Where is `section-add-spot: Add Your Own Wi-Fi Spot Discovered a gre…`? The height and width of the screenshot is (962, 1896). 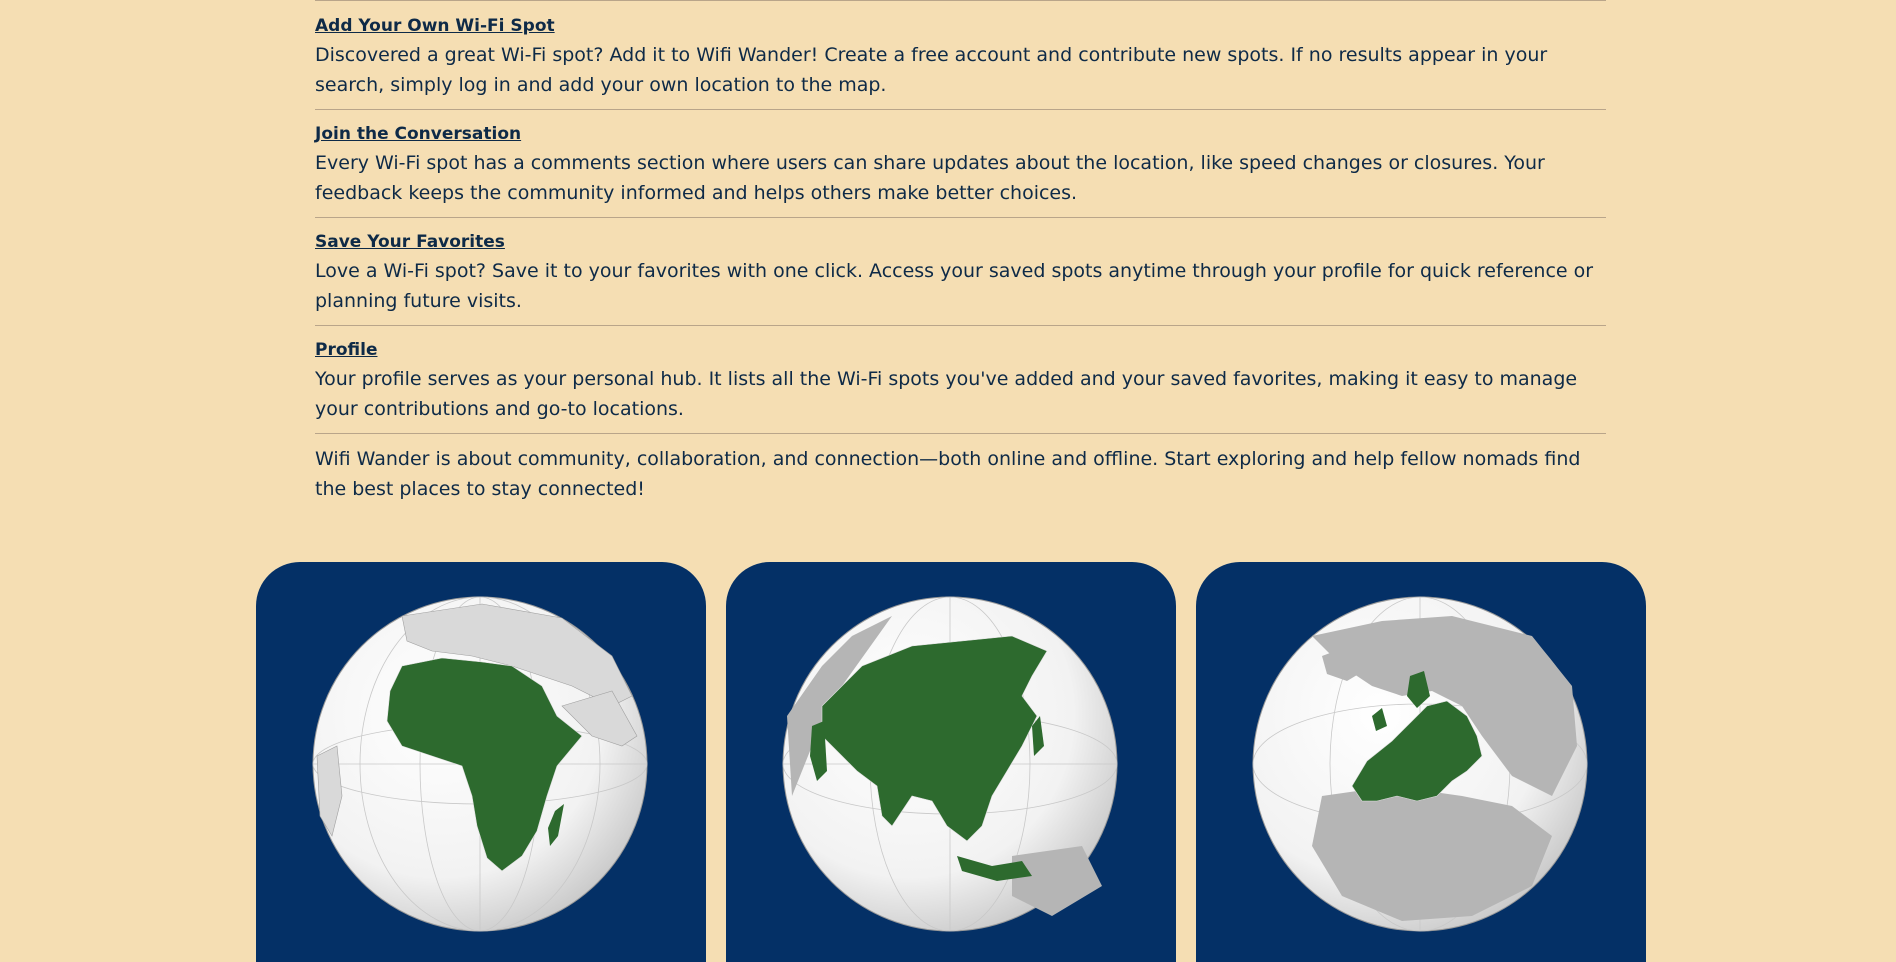 section-add-spot: Add Your Own Wi-Fi Spot Discovered a gre… is located at coordinates (960, 54).